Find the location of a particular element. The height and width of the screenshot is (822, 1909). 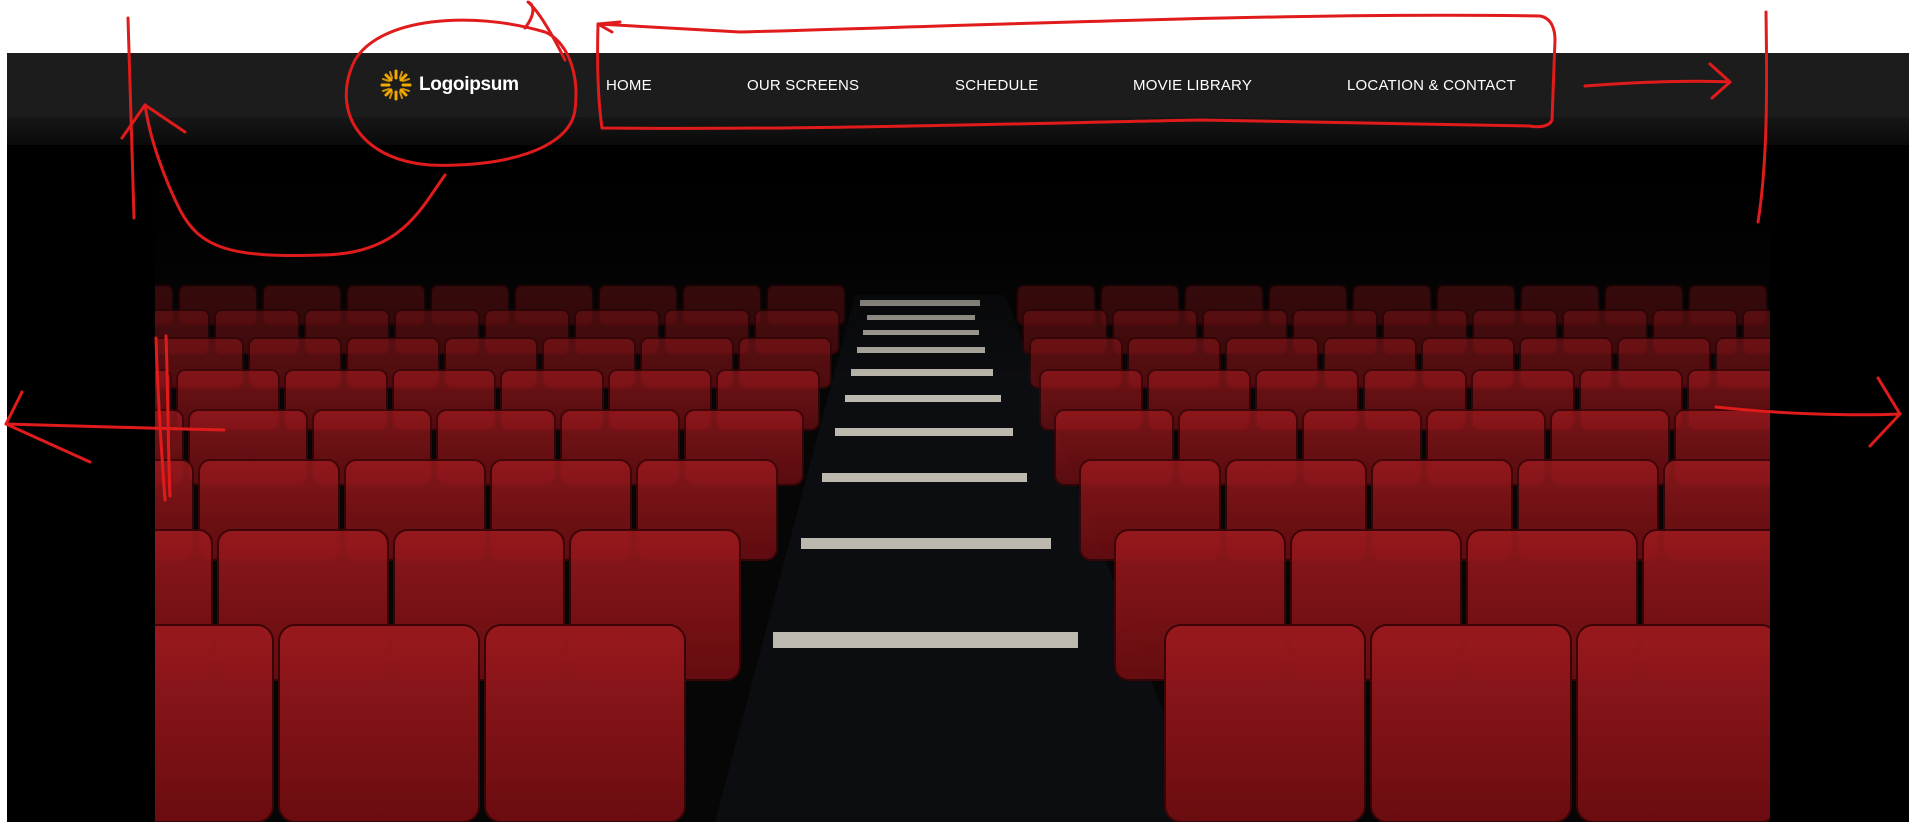

nav-item-our-screens: OUR SCREENS is located at coordinates (803, 85).